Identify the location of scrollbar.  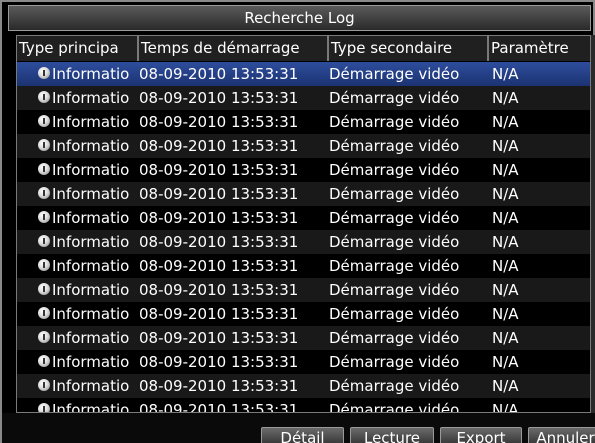
(593, 224).